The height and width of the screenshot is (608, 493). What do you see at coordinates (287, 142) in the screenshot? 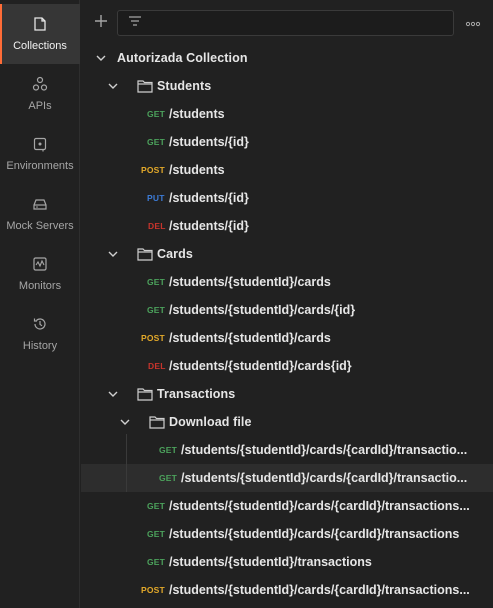
I see `request-row: GET /students/{id}` at bounding box center [287, 142].